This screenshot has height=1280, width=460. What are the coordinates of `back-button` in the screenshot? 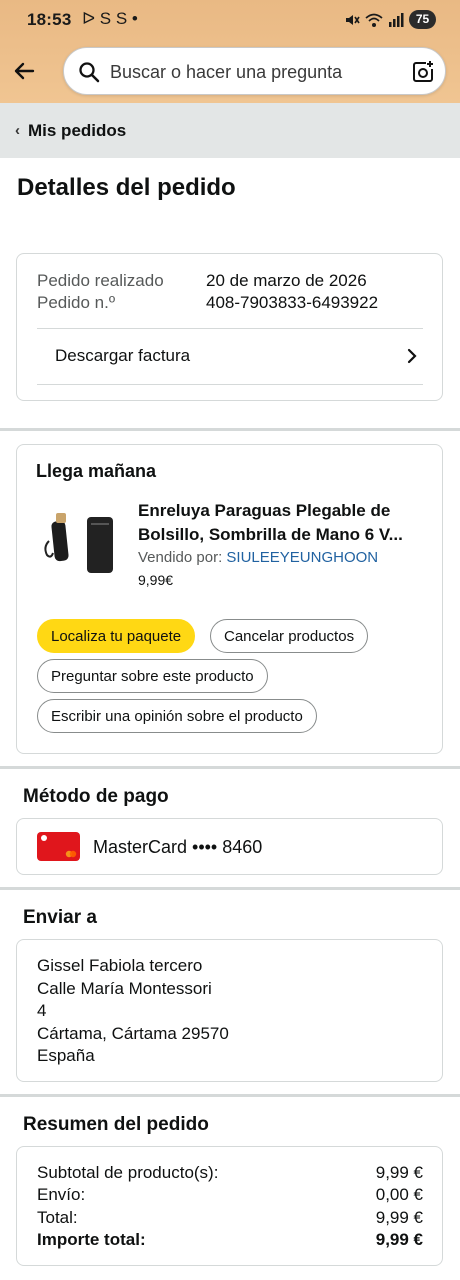 It's located at (24, 71).